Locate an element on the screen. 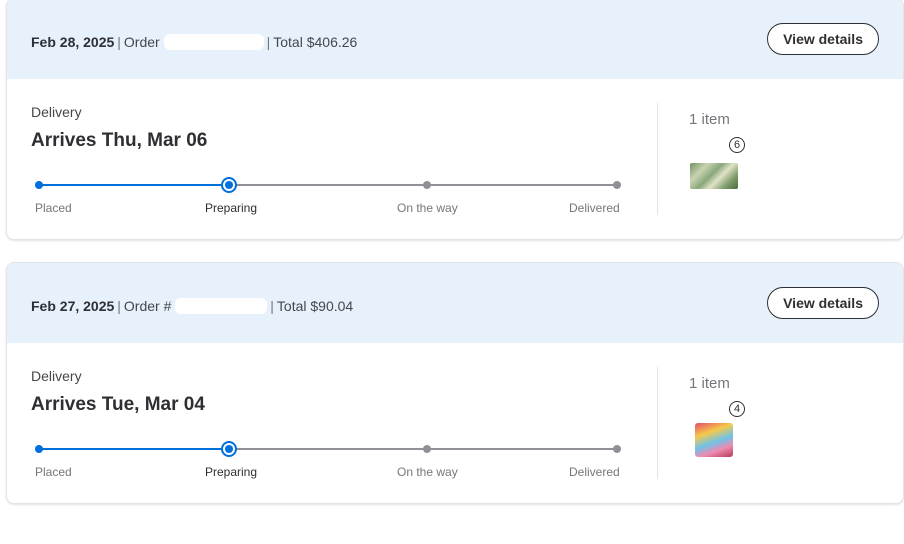  order-date: Feb 27, 2025 is located at coordinates (73, 306).